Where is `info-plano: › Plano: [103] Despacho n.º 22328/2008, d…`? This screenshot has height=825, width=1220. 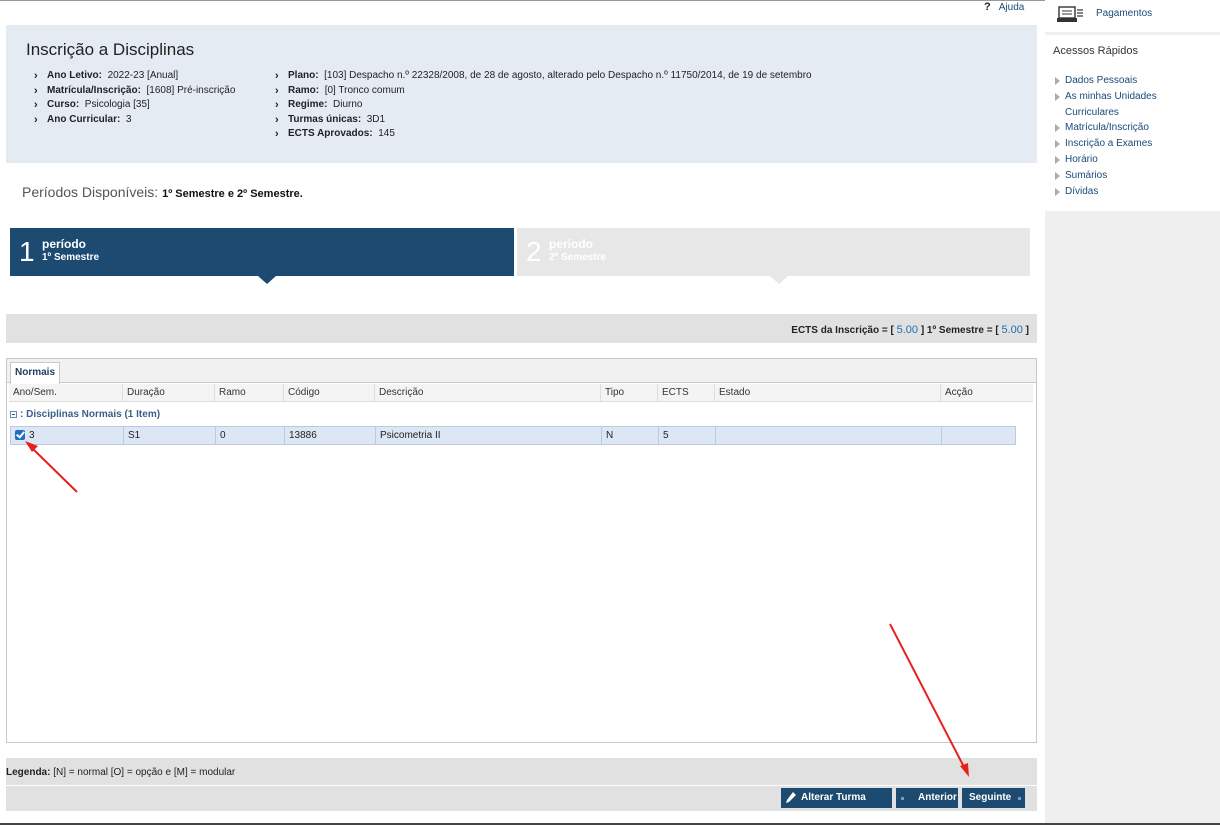
info-plano: › Plano: [103] Despacho n.º 22328/2008, d… is located at coordinates (543, 76).